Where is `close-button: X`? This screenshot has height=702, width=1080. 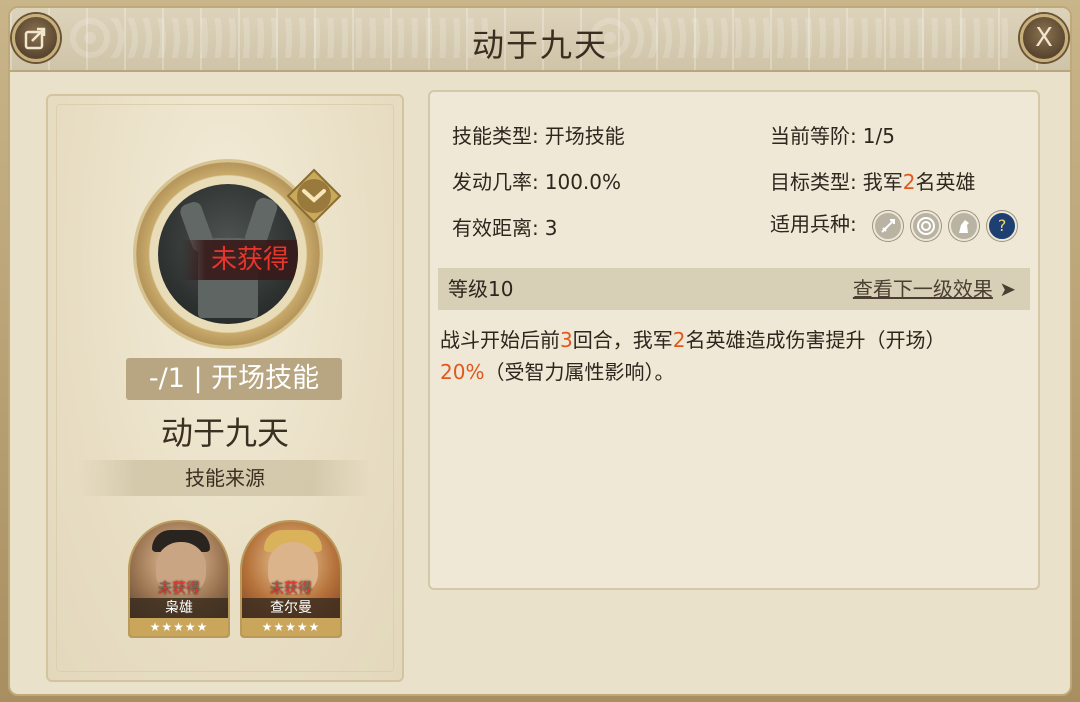 close-button: X is located at coordinates (1044, 38).